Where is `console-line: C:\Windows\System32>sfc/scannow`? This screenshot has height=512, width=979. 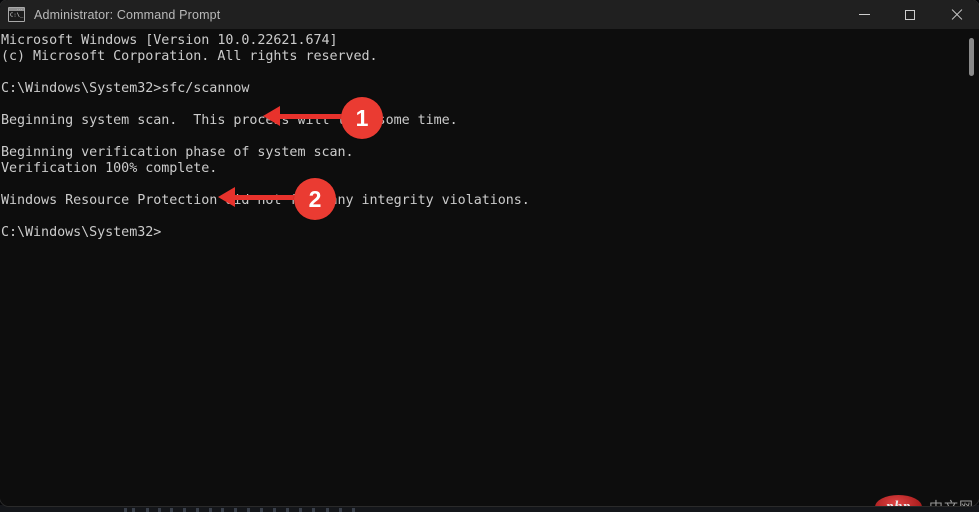 console-line: C:\Windows\System32>sfc/scannow is located at coordinates (125, 88).